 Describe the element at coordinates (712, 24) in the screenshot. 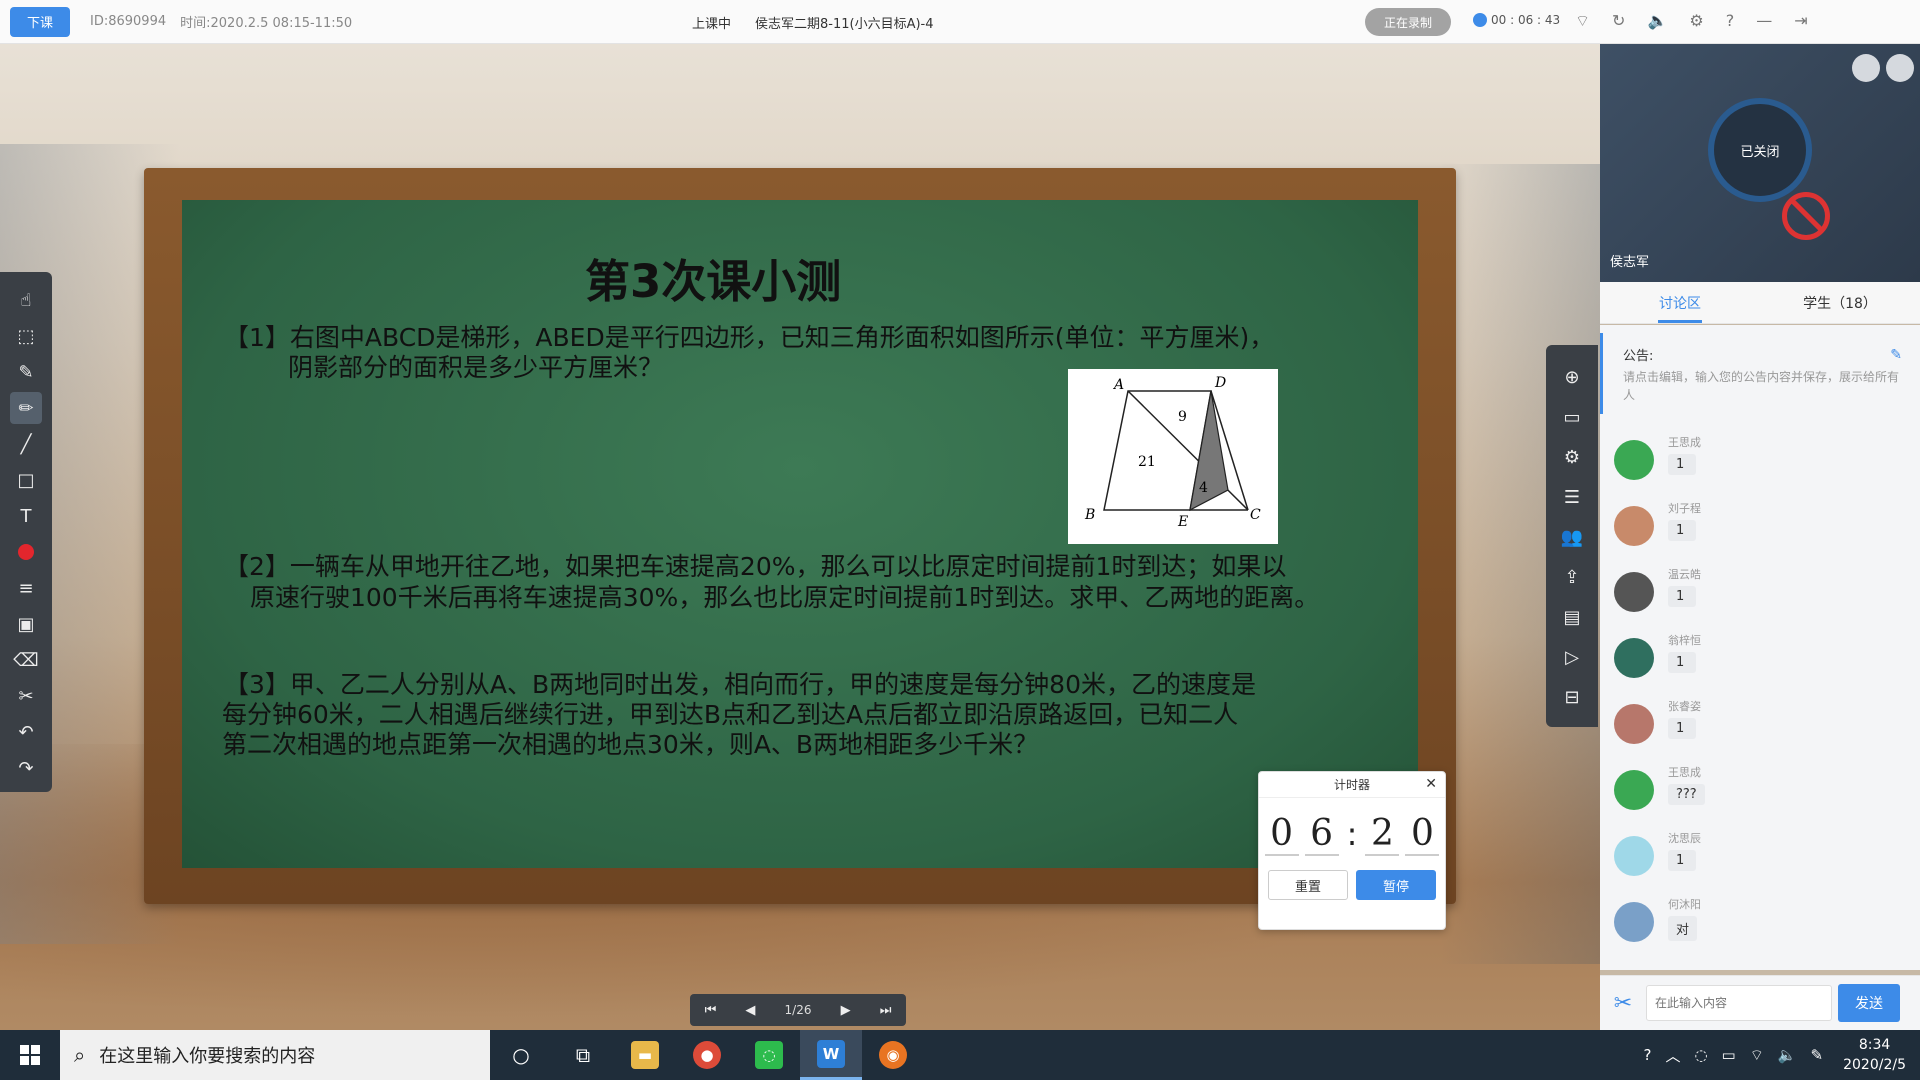

I see `class-status: 上课中` at that location.